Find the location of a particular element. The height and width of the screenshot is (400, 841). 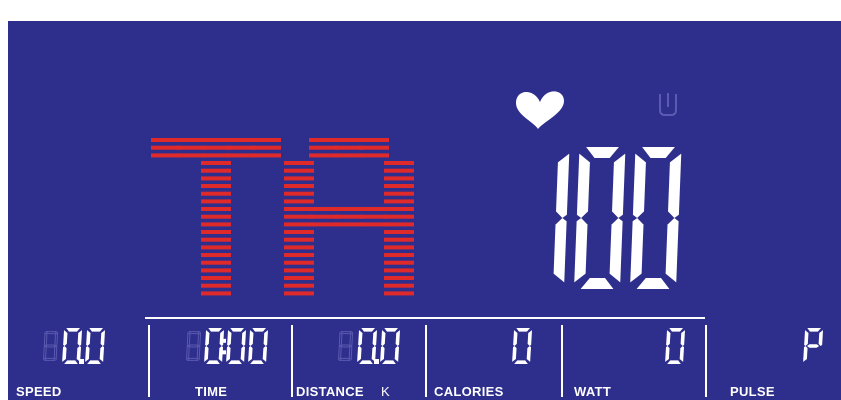

calories-value is located at coordinates (522, 346).